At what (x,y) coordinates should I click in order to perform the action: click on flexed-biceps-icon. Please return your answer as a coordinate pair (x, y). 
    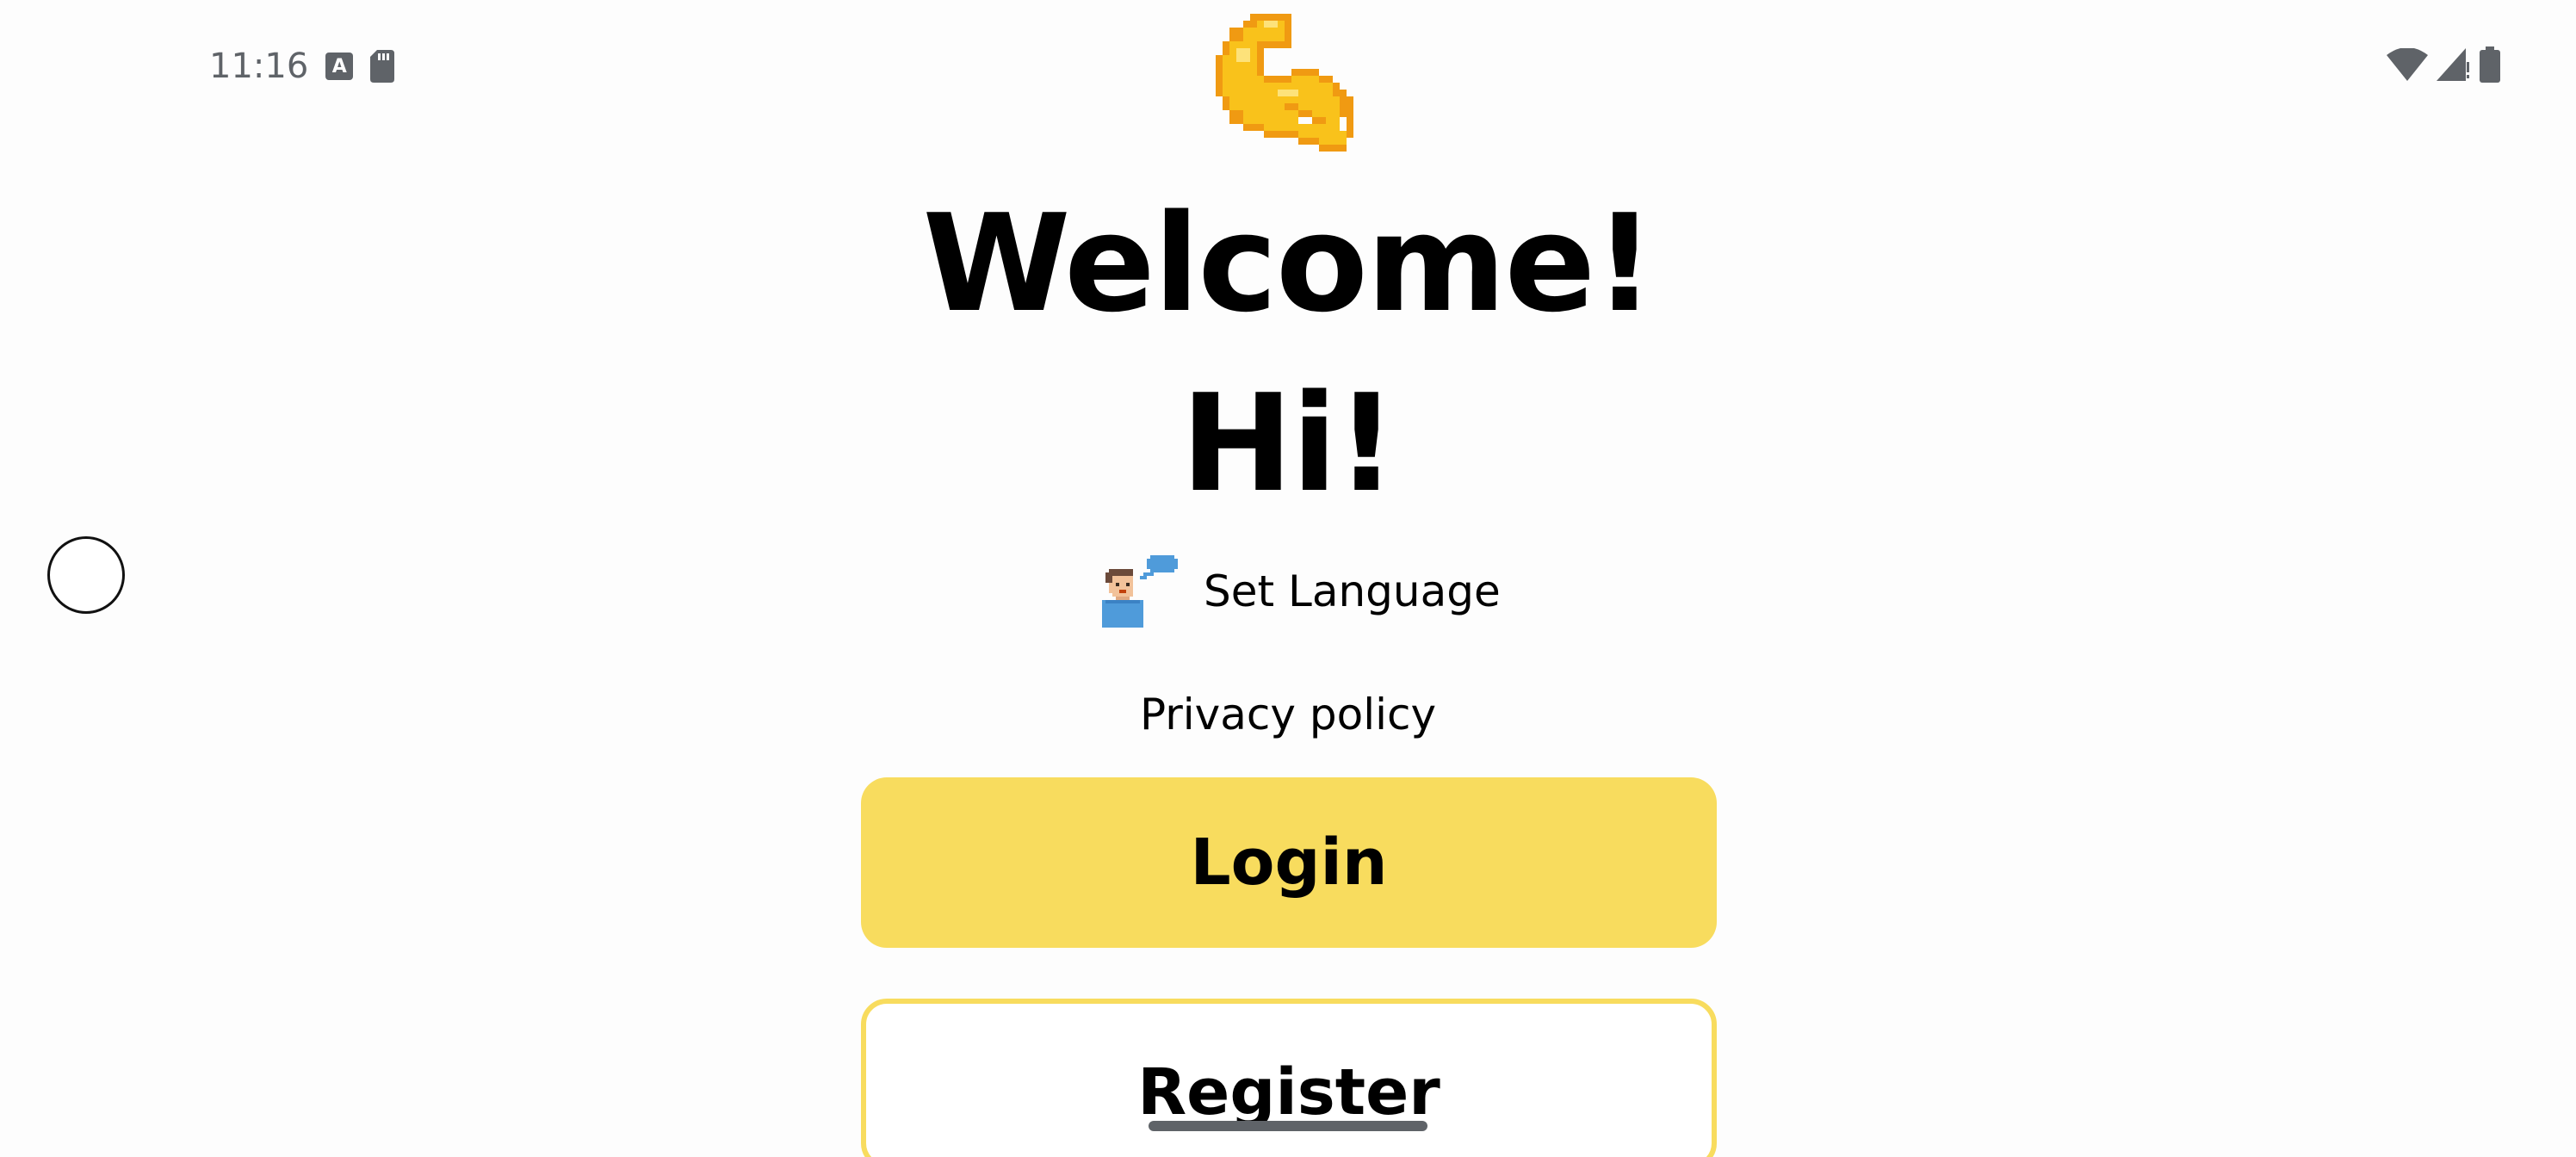
    Looking at the image, I should click on (1288, 86).